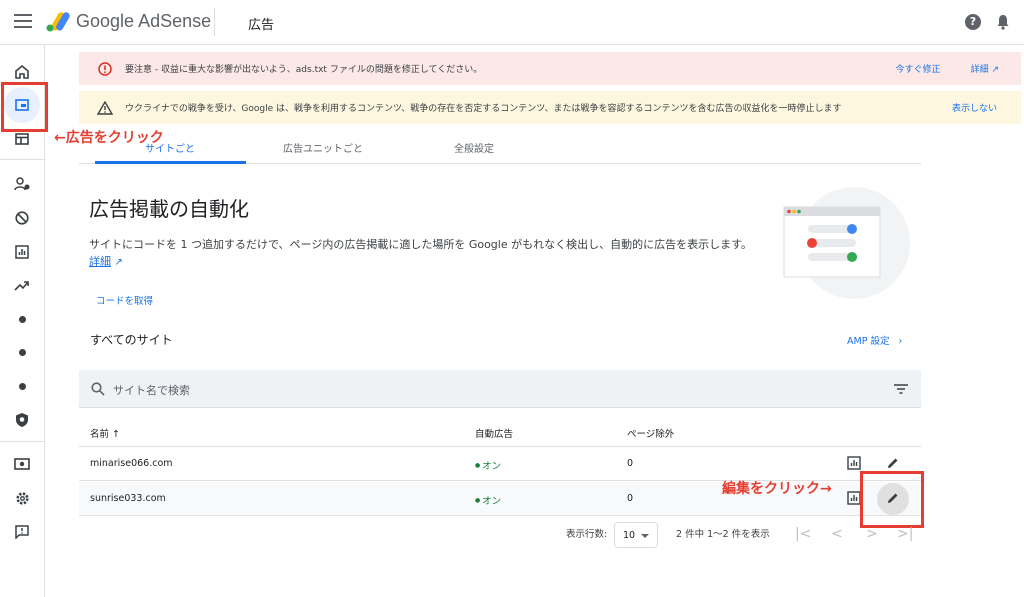 Image resolution: width=1024 pixels, height=597 pixels. I want to click on rows-per-page-select: 10, so click(636, 535).